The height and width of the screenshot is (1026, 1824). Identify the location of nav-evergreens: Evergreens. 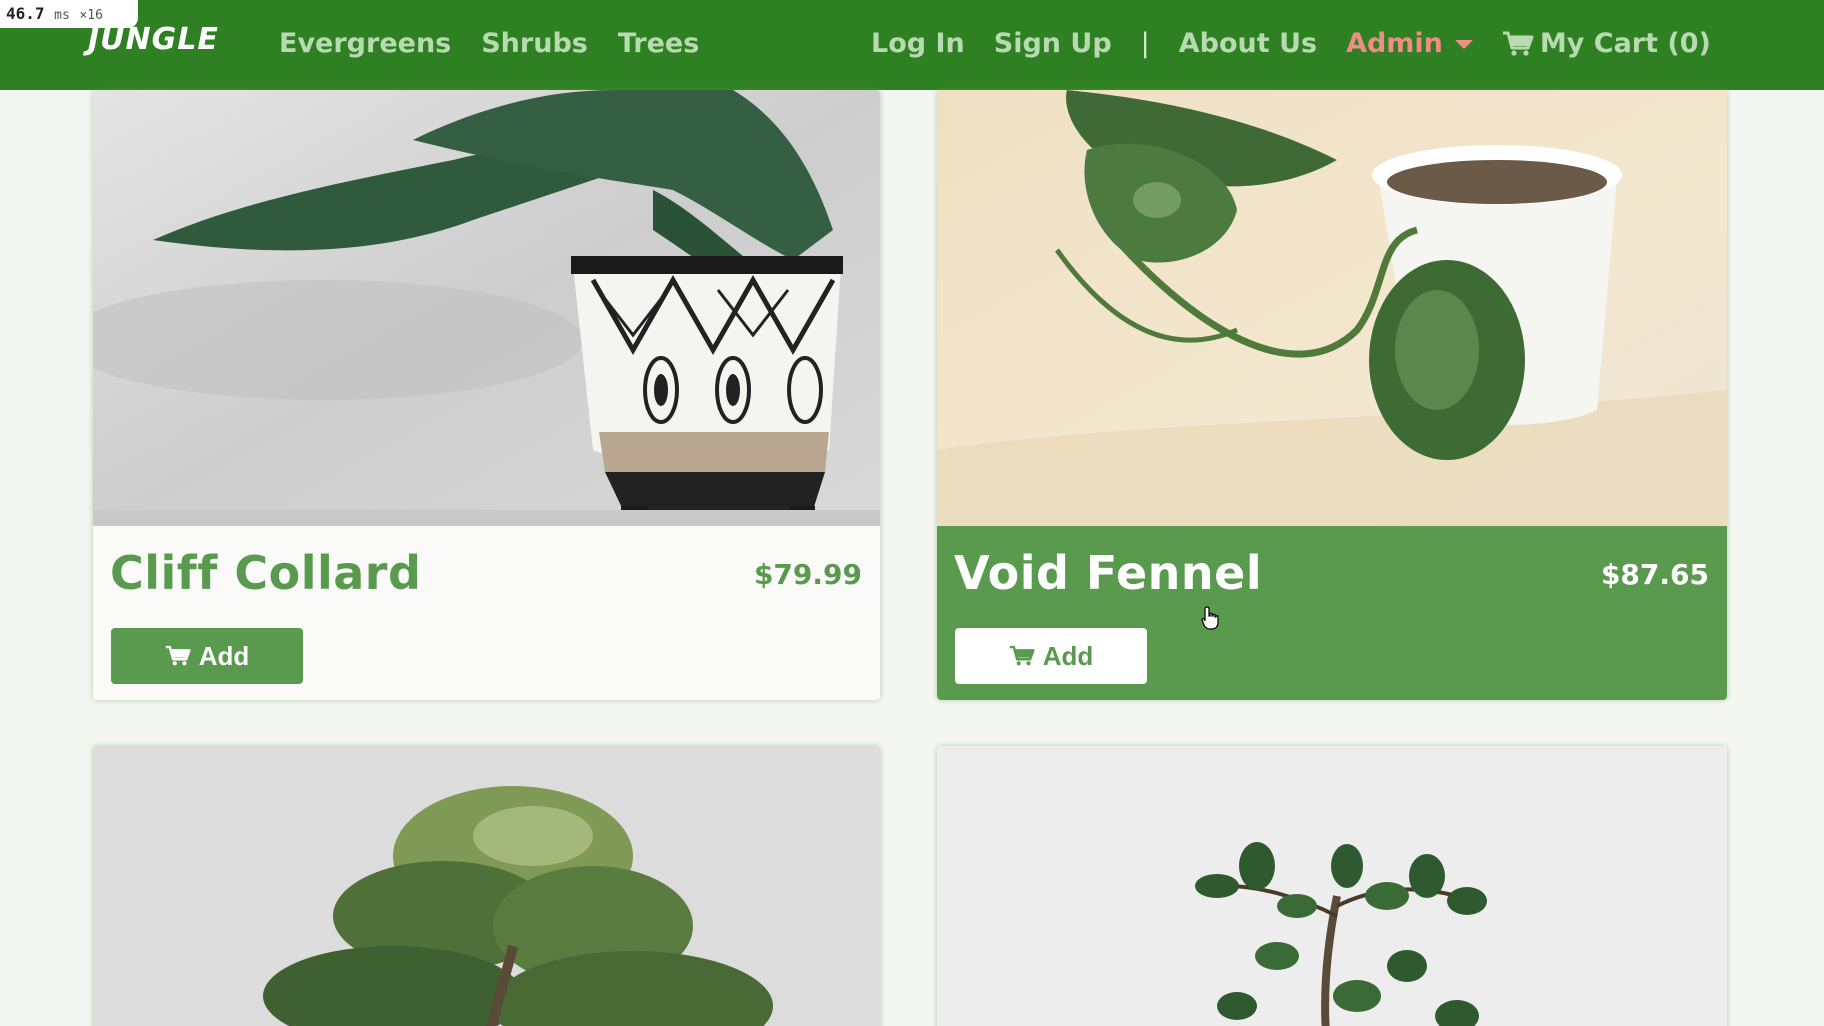
(365, 44).